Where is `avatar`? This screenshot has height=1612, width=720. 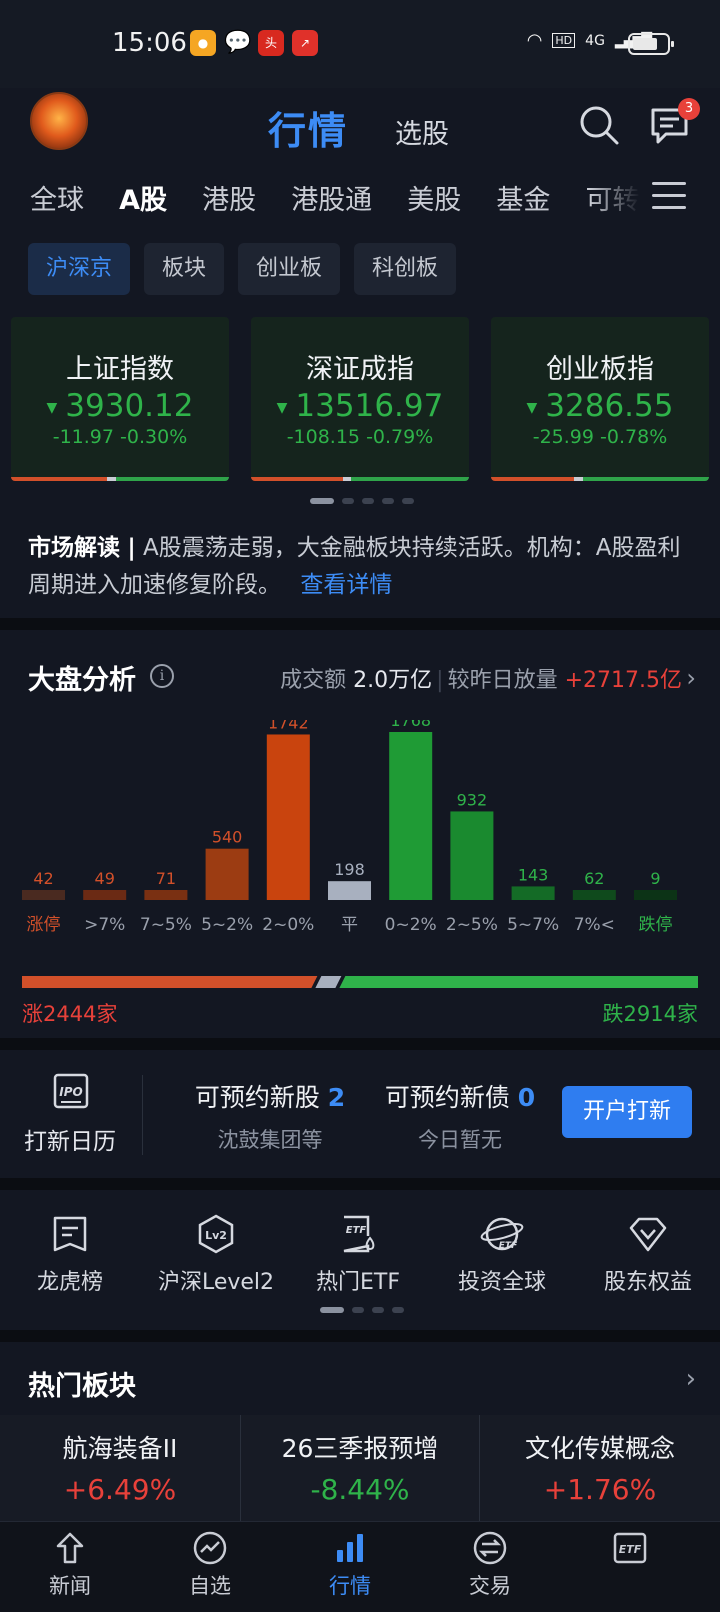 avatar is located at coordinates (59, 121).